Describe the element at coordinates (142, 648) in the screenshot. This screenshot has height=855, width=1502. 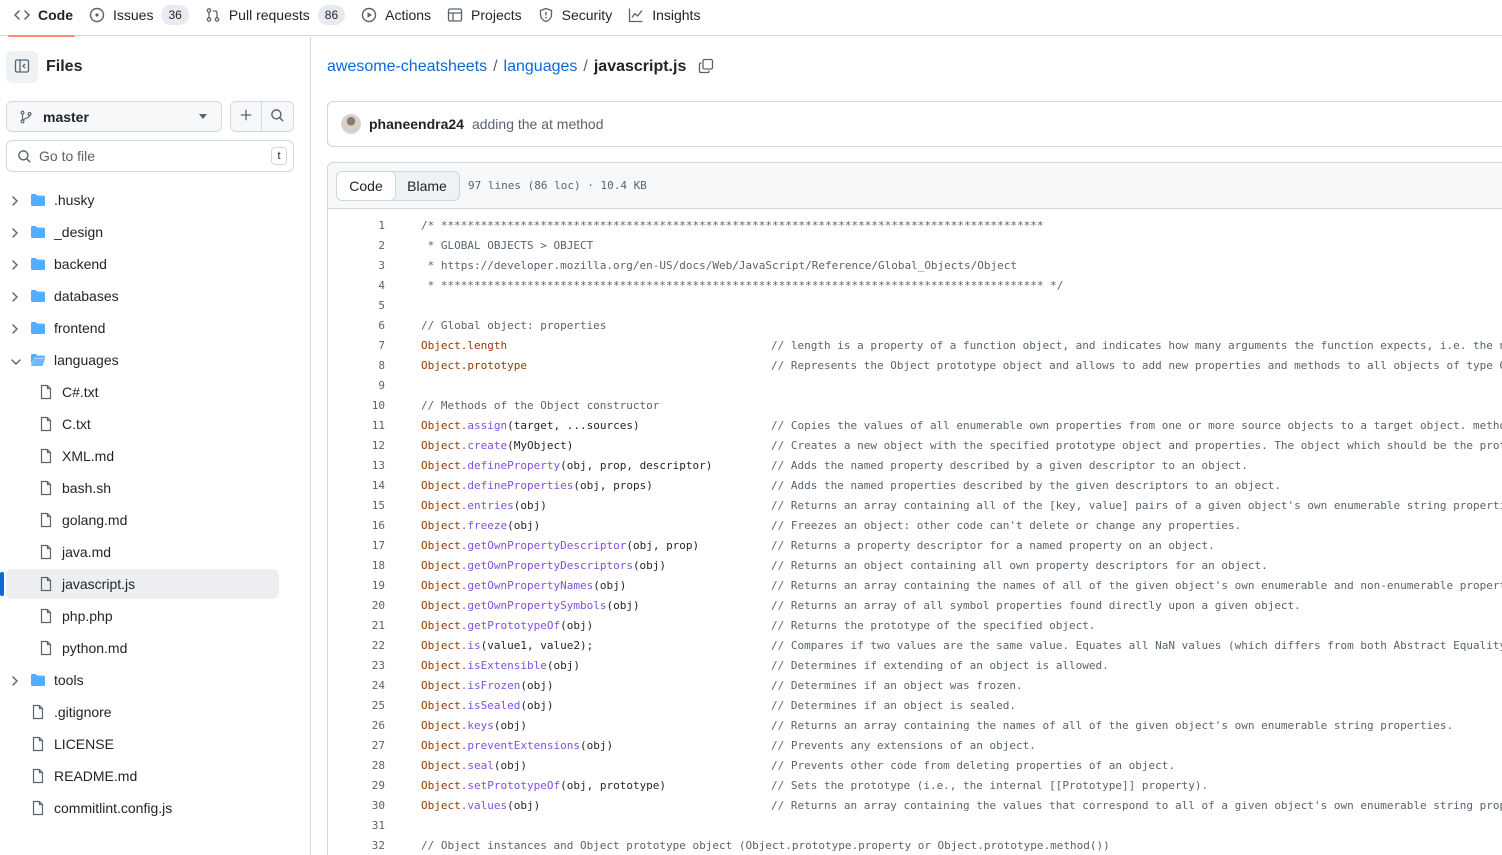
I see `tree-file-python-md: python.md` at that location.